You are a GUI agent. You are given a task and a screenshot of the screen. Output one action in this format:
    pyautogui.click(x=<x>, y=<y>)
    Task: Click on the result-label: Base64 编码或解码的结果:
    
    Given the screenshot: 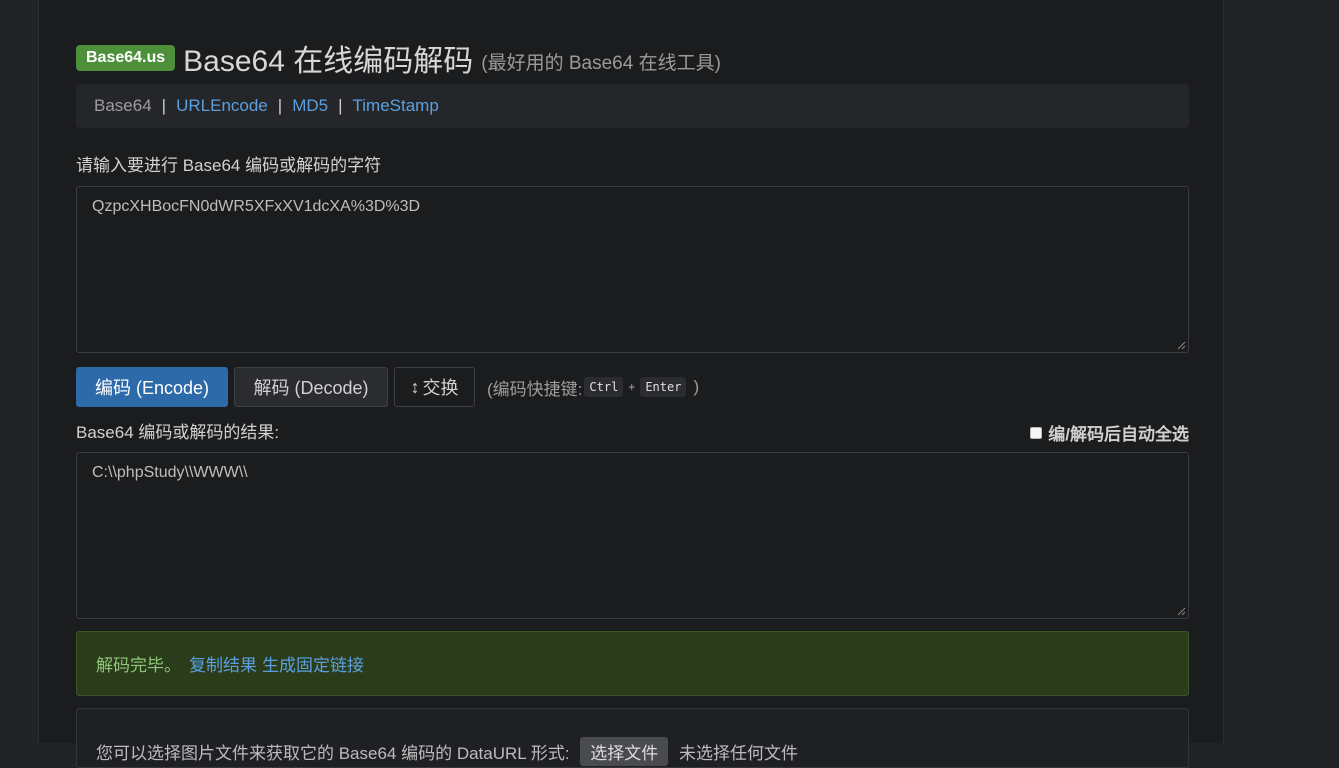 What is the action you would take?
    pyautogui.click(x=178, y=432)
    